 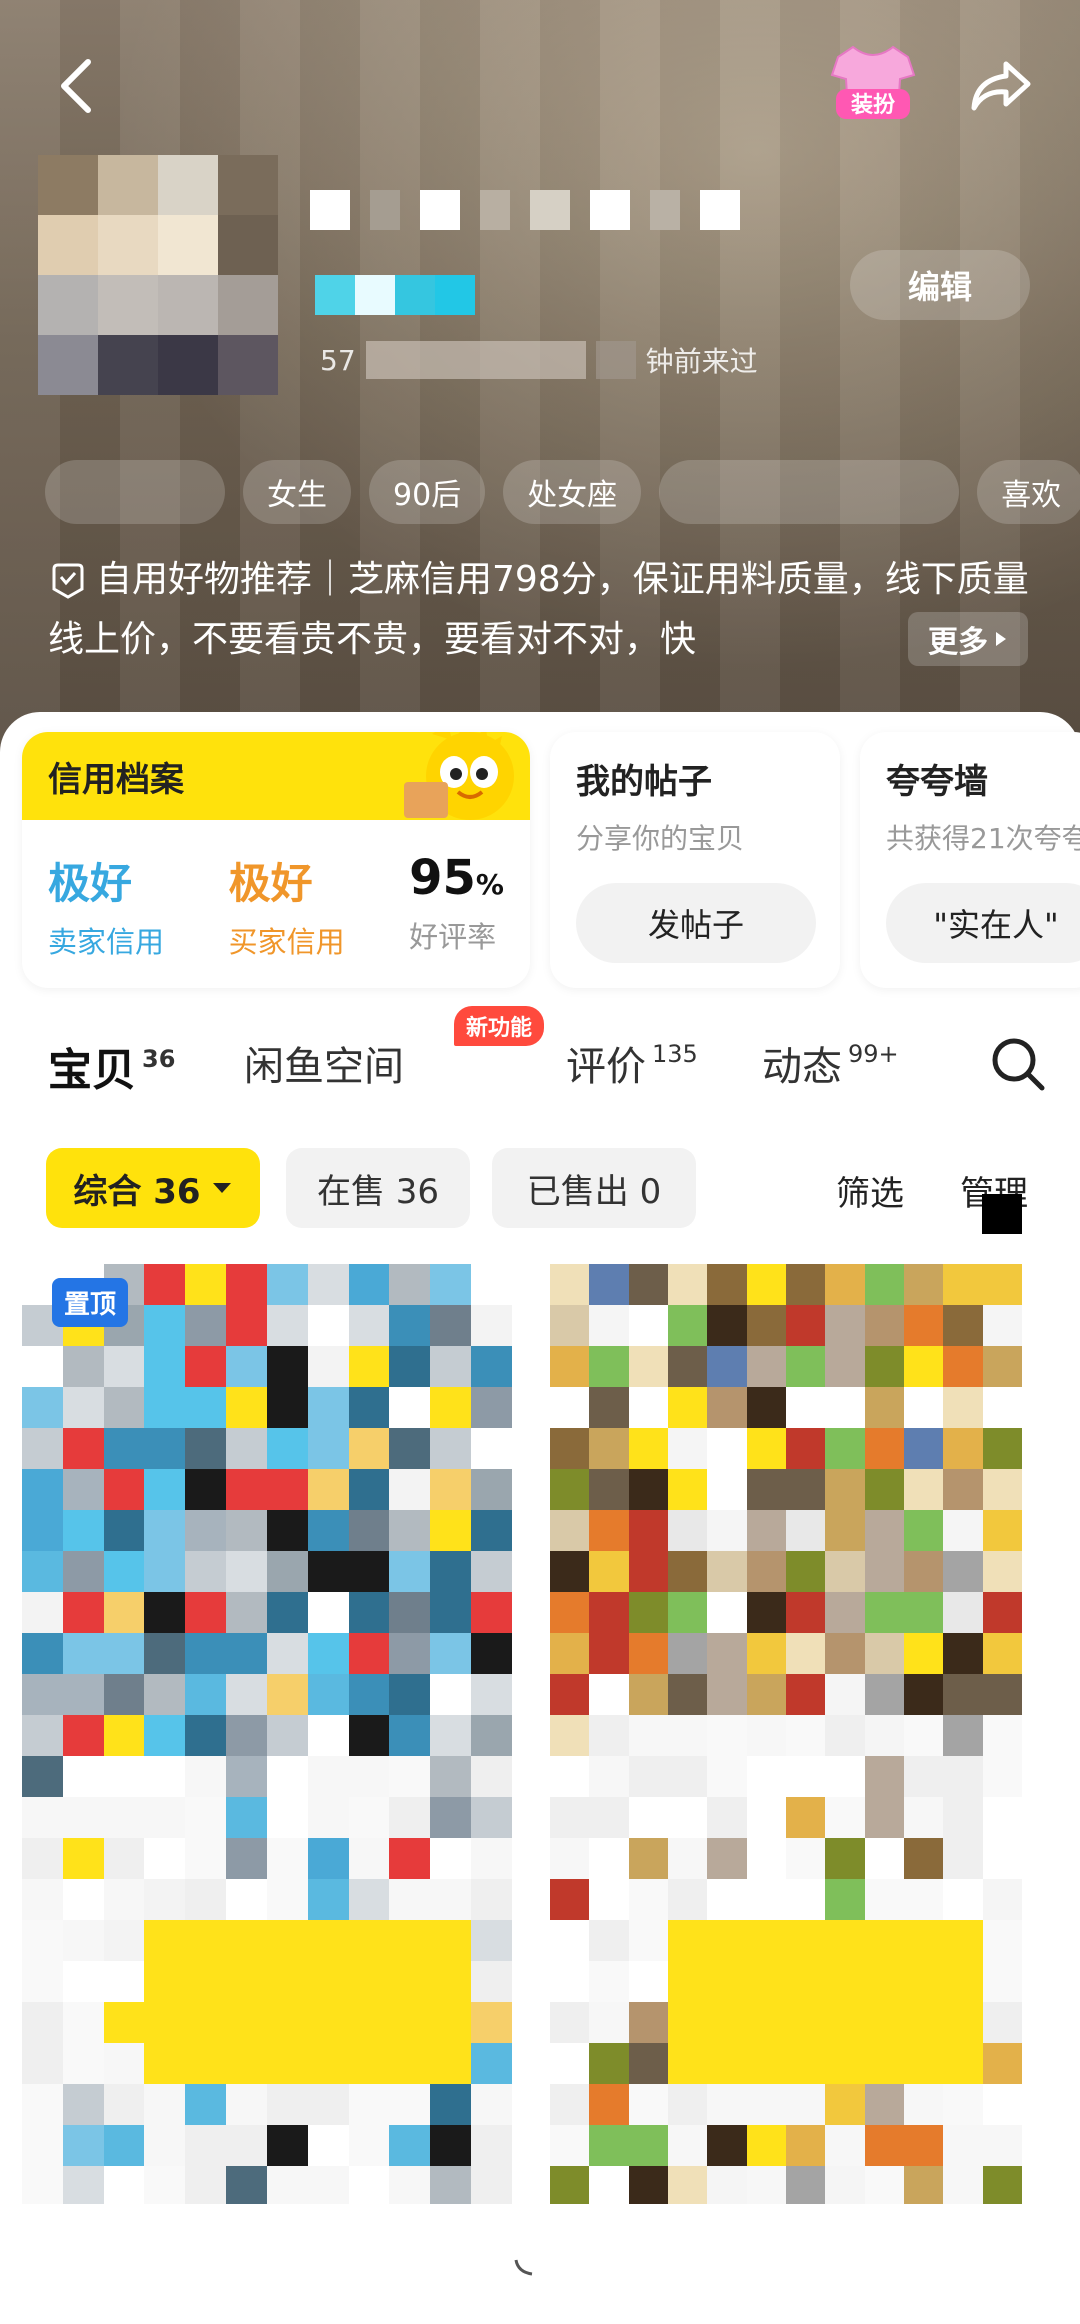 What do you see at coordinates (873, 83) in the screenshot?
I see `dress-up-button: 装扮` at bounding box center [873, 83].